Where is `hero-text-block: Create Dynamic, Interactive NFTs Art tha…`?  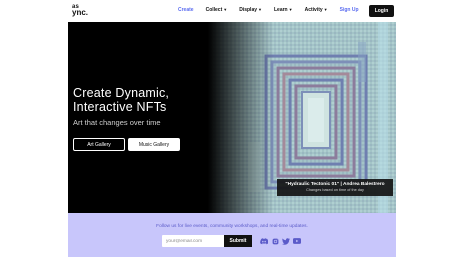
hero-text-block: Create Dynamic, Interactive NFTs Art tha… is located at coordinates (121, 106).